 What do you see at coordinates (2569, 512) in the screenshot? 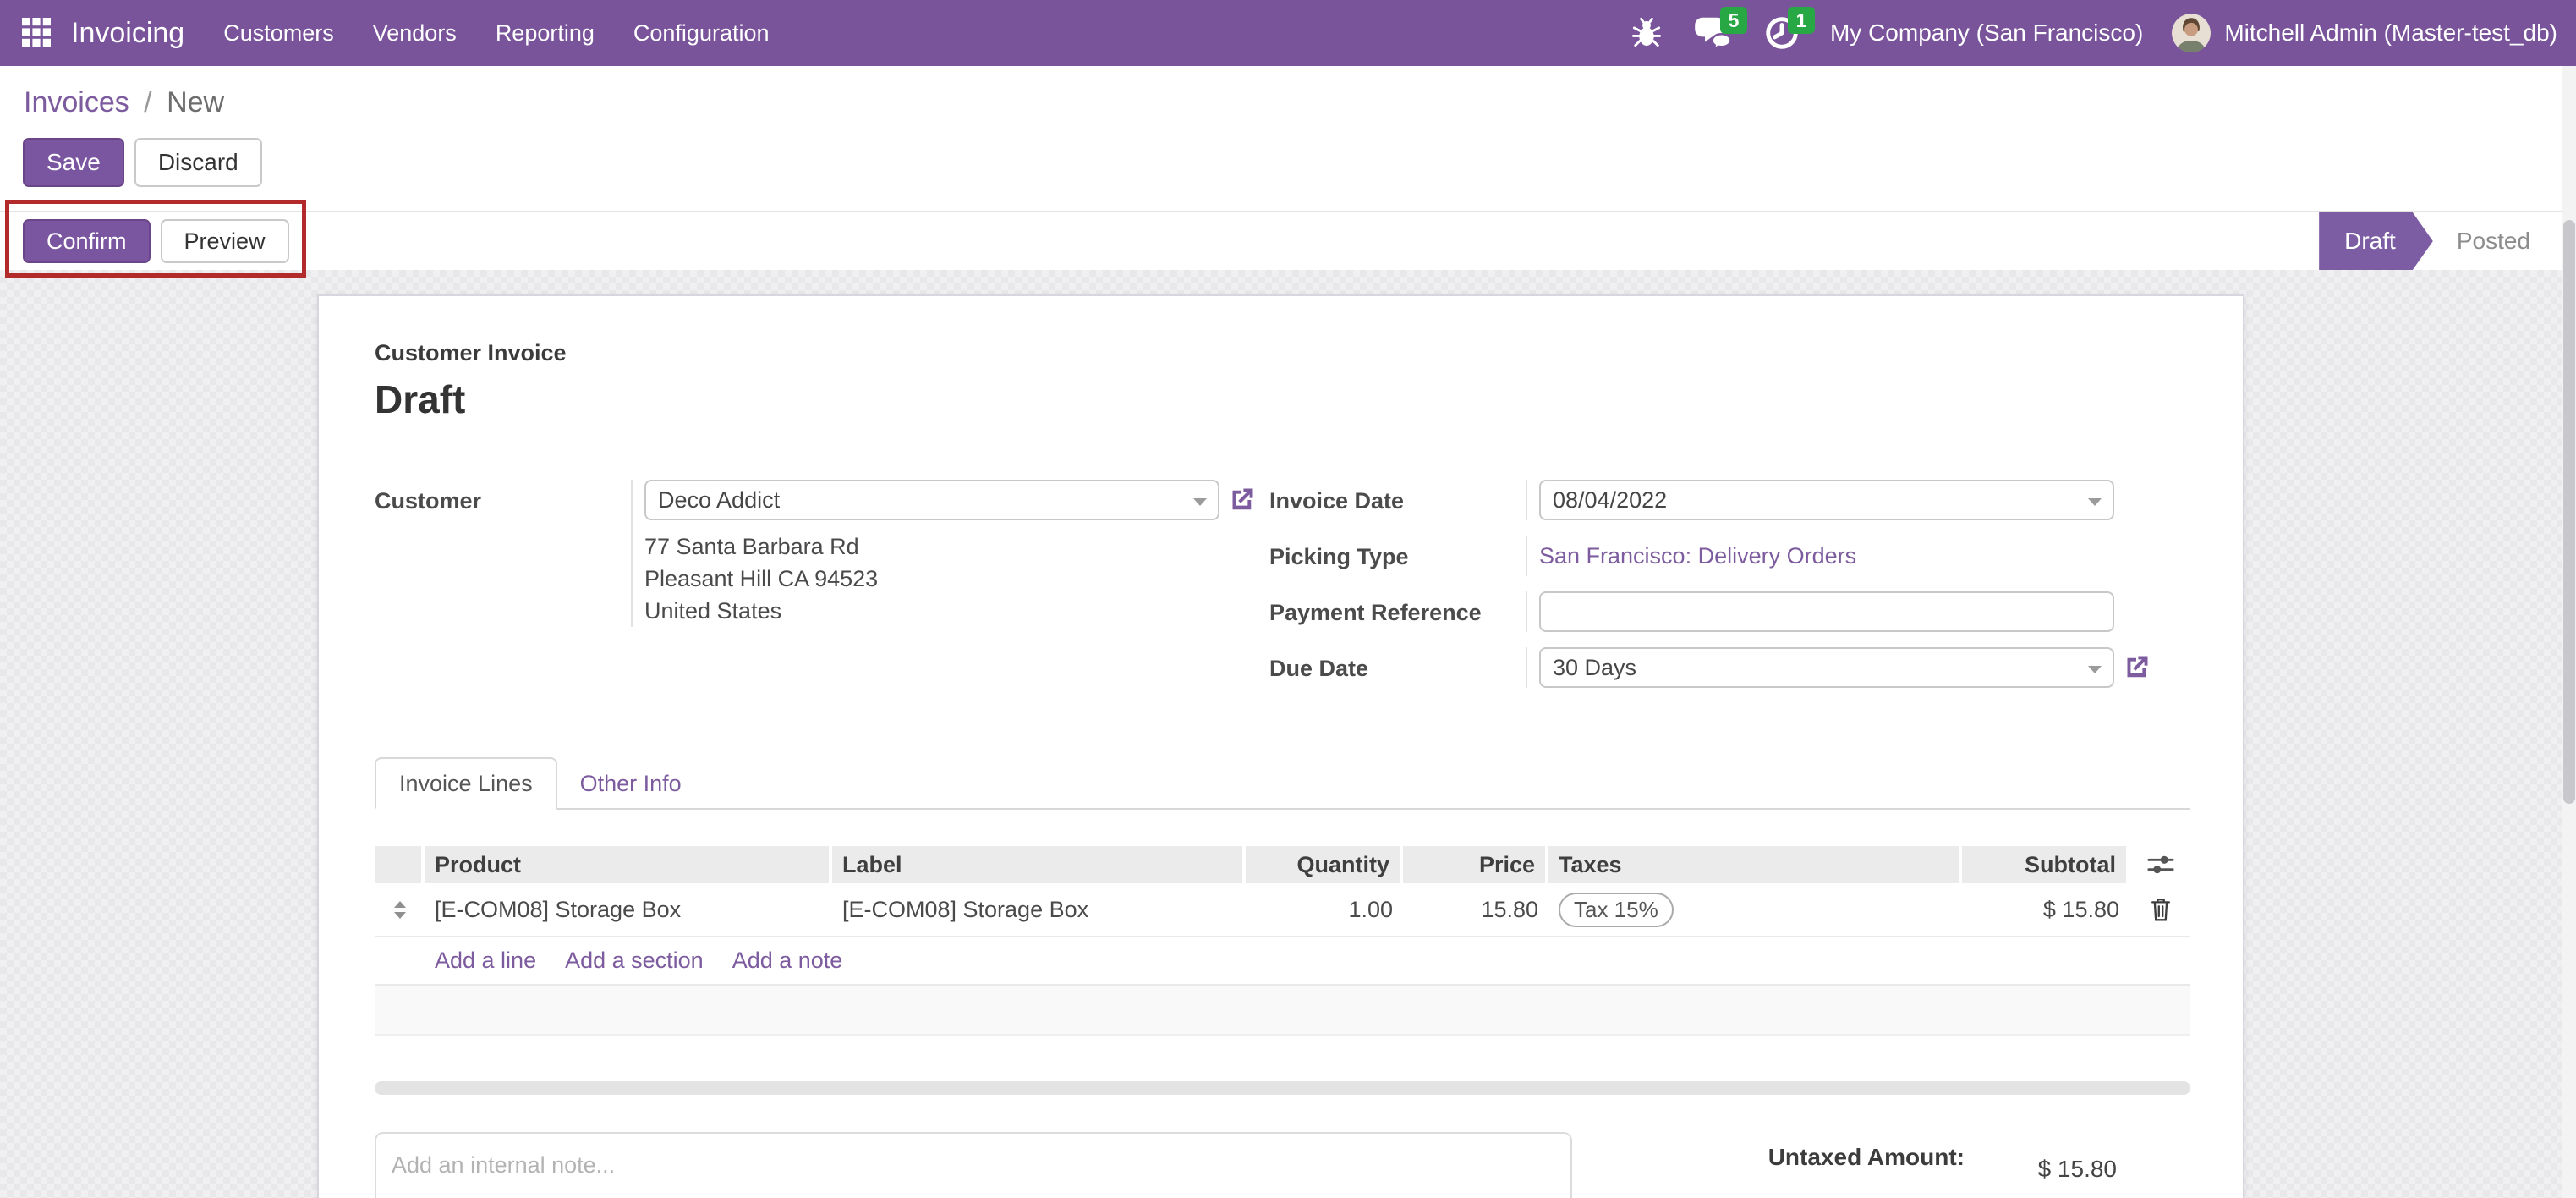
I see `scrollbar-thumb` at bounding box center [2569, 512].